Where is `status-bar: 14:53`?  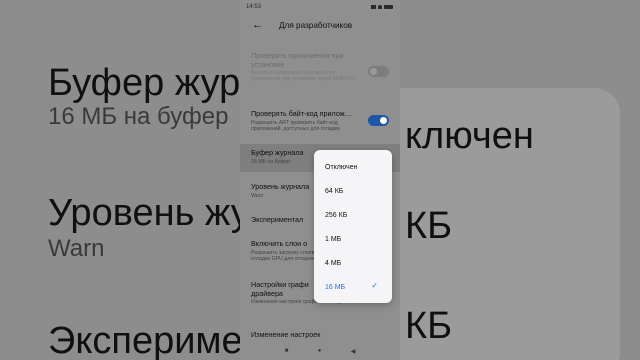
status-bar: 14:53 is located at coordinates (320, 7).